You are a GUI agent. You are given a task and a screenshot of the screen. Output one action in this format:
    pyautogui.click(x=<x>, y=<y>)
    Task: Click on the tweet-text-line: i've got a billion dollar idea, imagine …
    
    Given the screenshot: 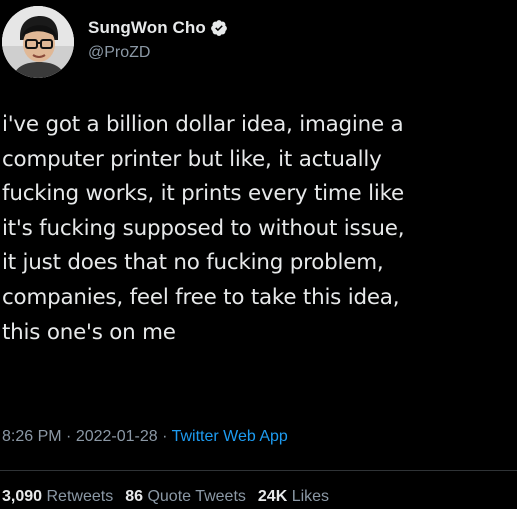 What is the action you would take?
    pyautogui.click(x=203, y=124)
    